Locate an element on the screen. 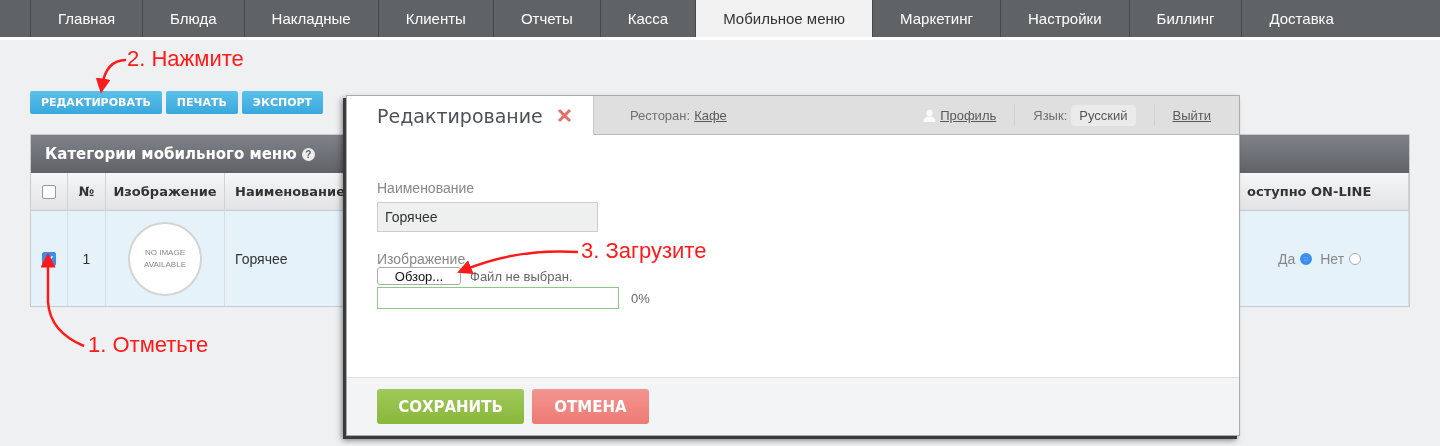 The width and height of the screenshot is (1440, 446). table-cell: 1 is located at coordinates (87, 258).